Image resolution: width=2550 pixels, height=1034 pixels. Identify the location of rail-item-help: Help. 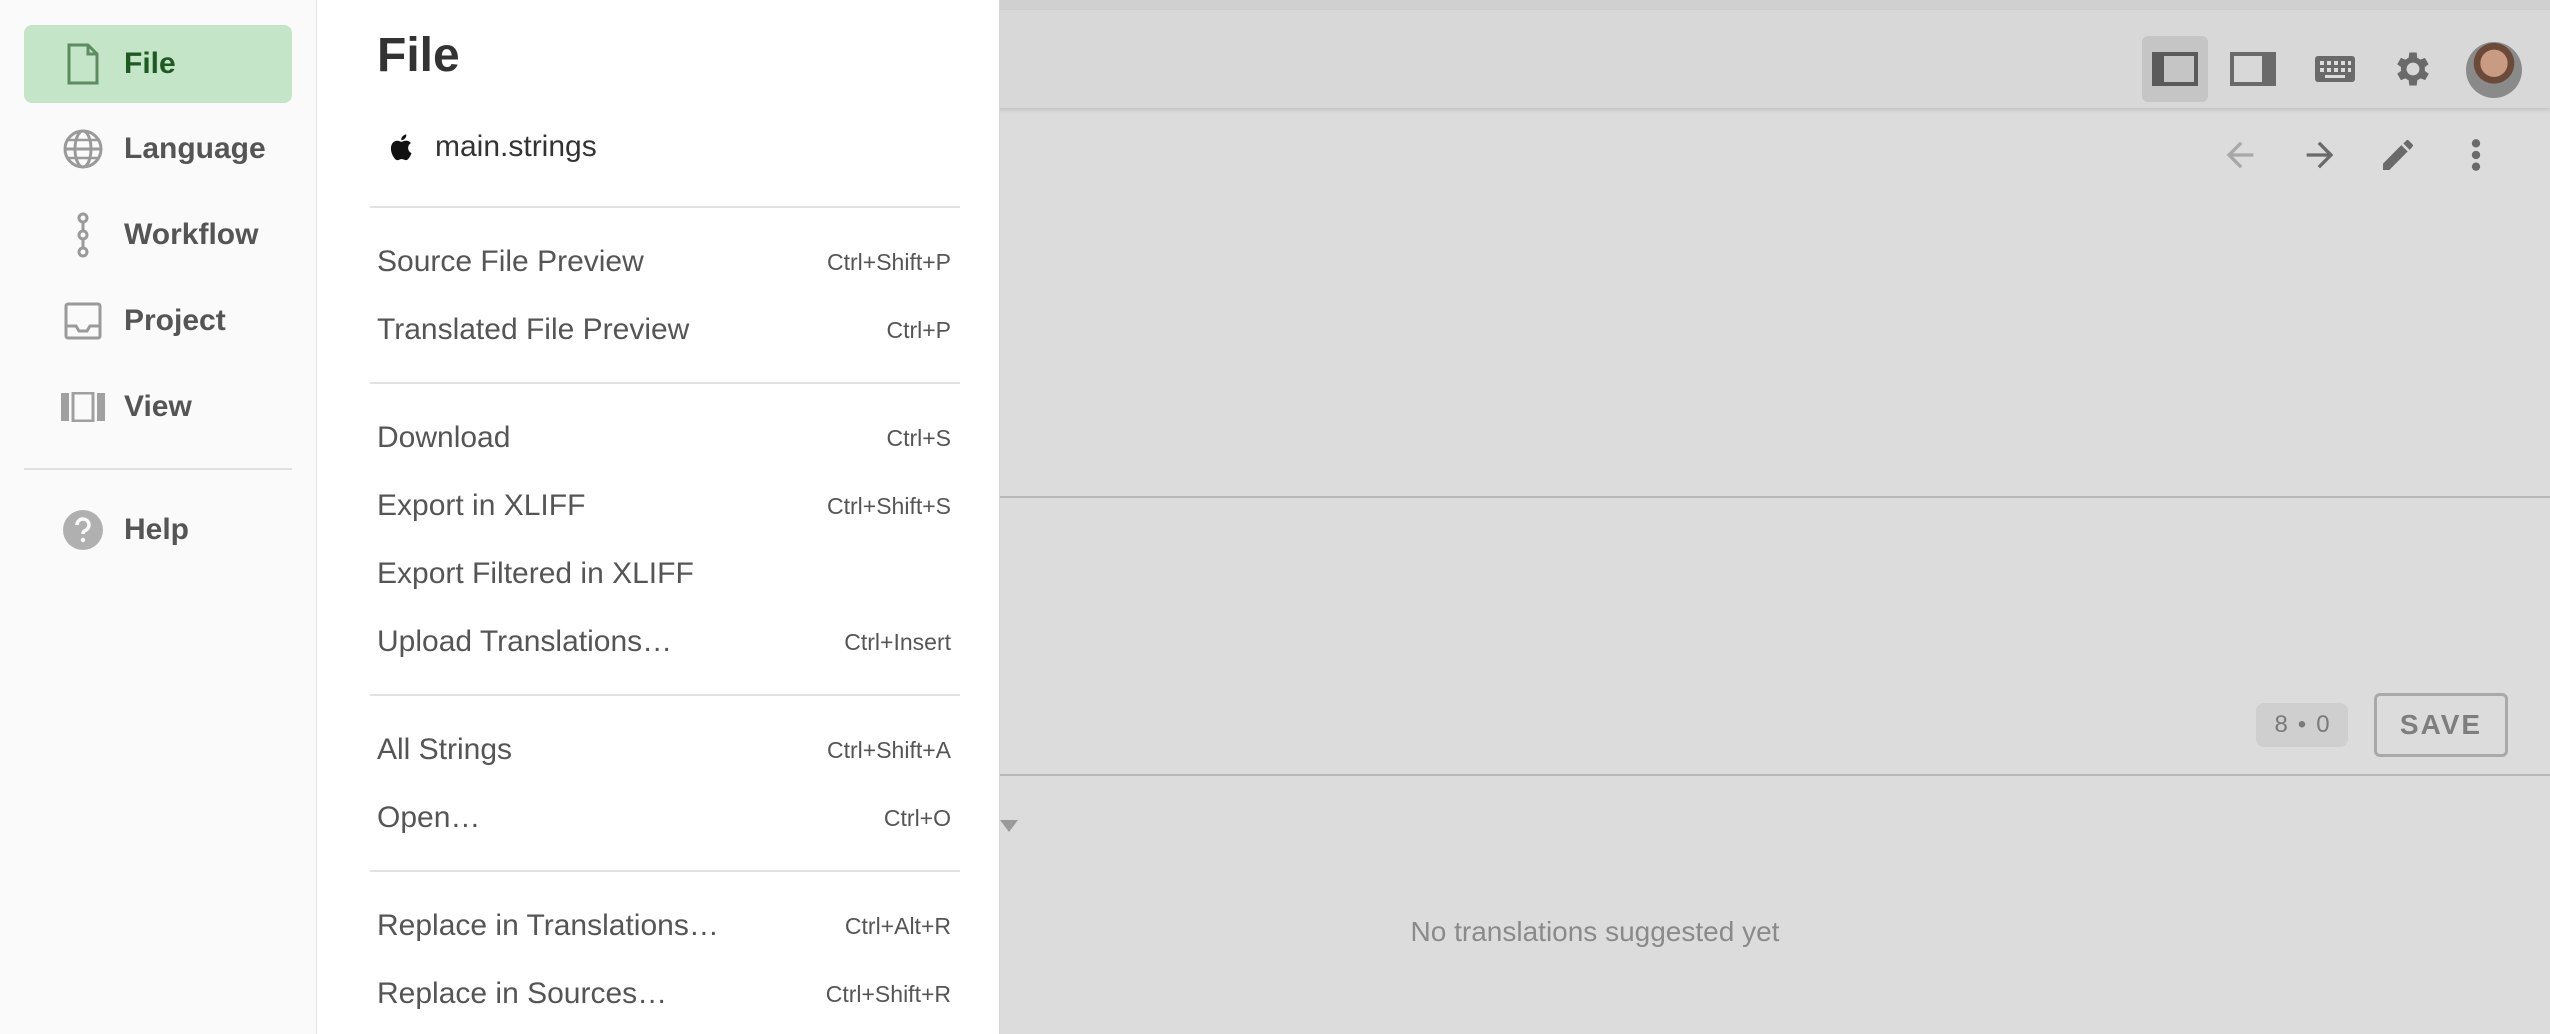
(158, 530).